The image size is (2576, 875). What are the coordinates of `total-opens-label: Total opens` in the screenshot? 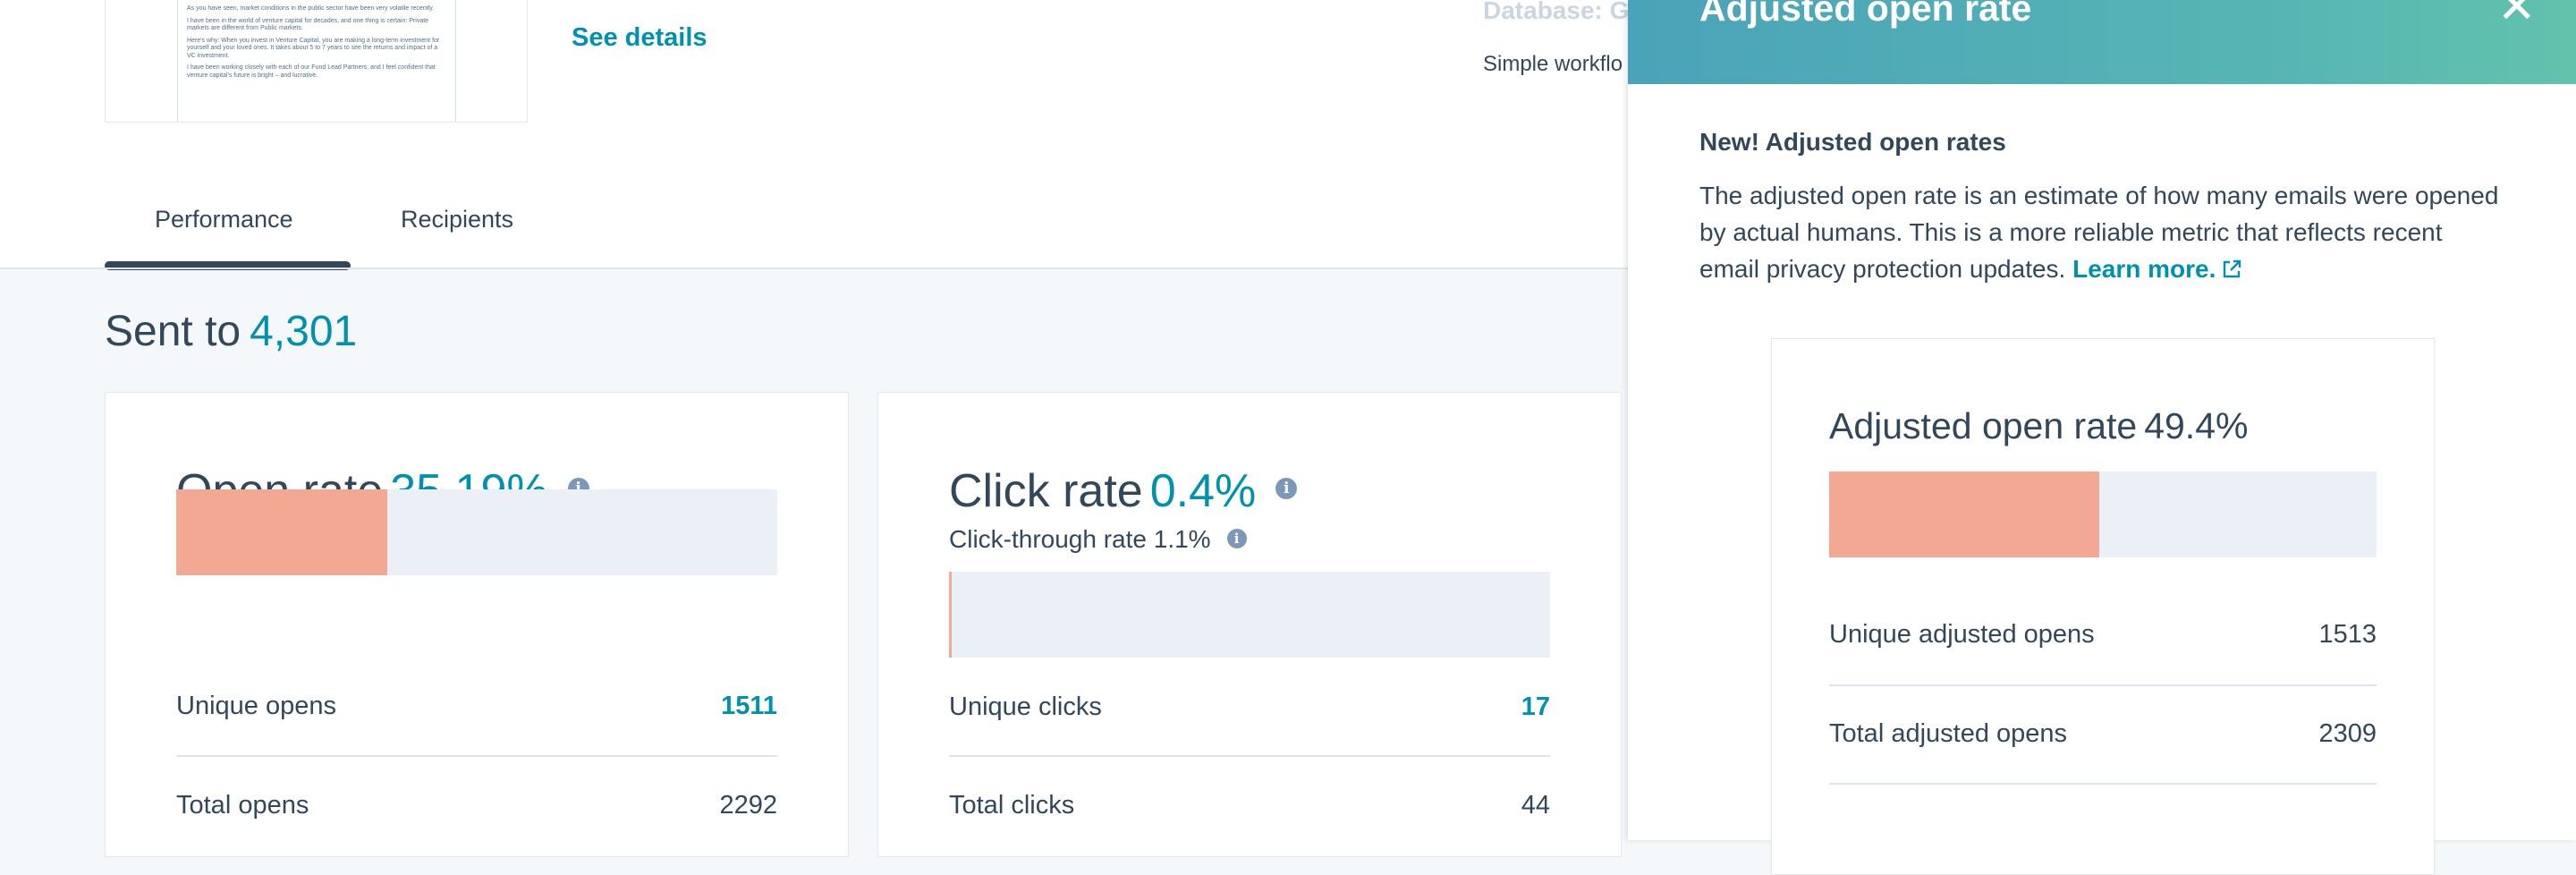 It's located at (242, 805).